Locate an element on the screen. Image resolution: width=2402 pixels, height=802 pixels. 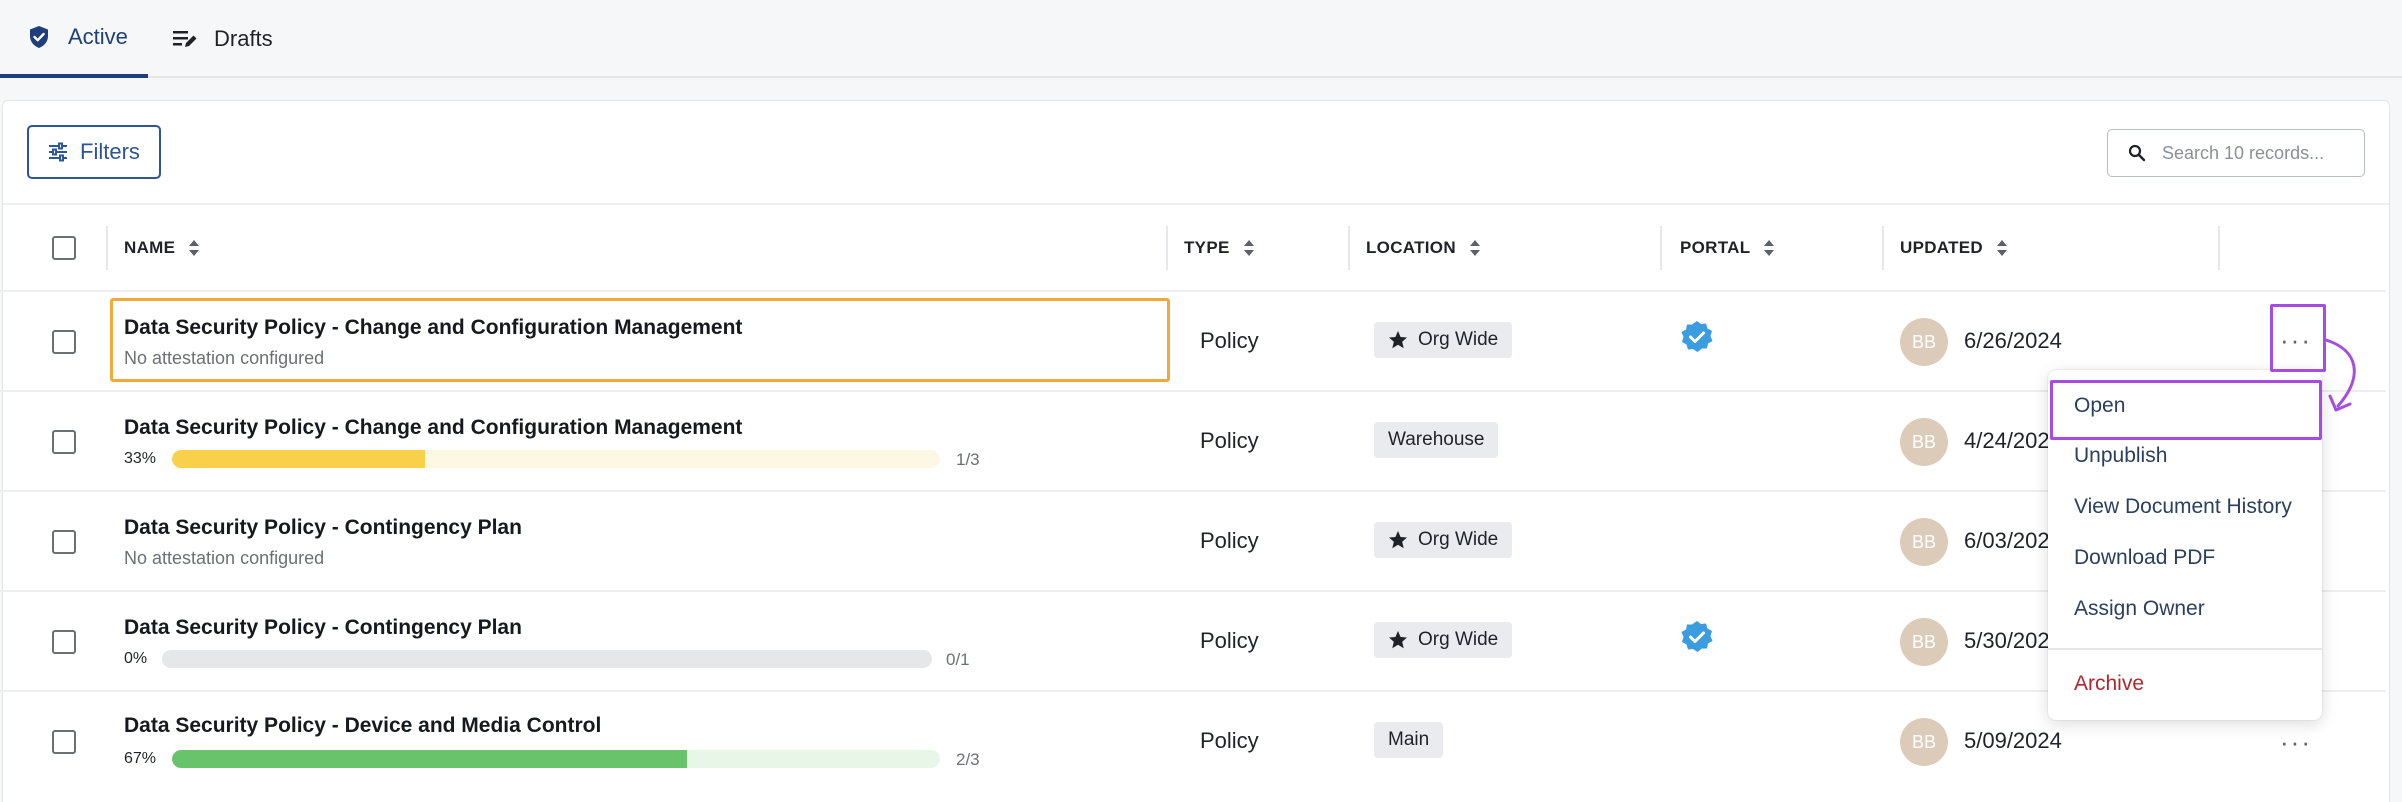
progress-percent: 33% is located at coordinates (140, 458).